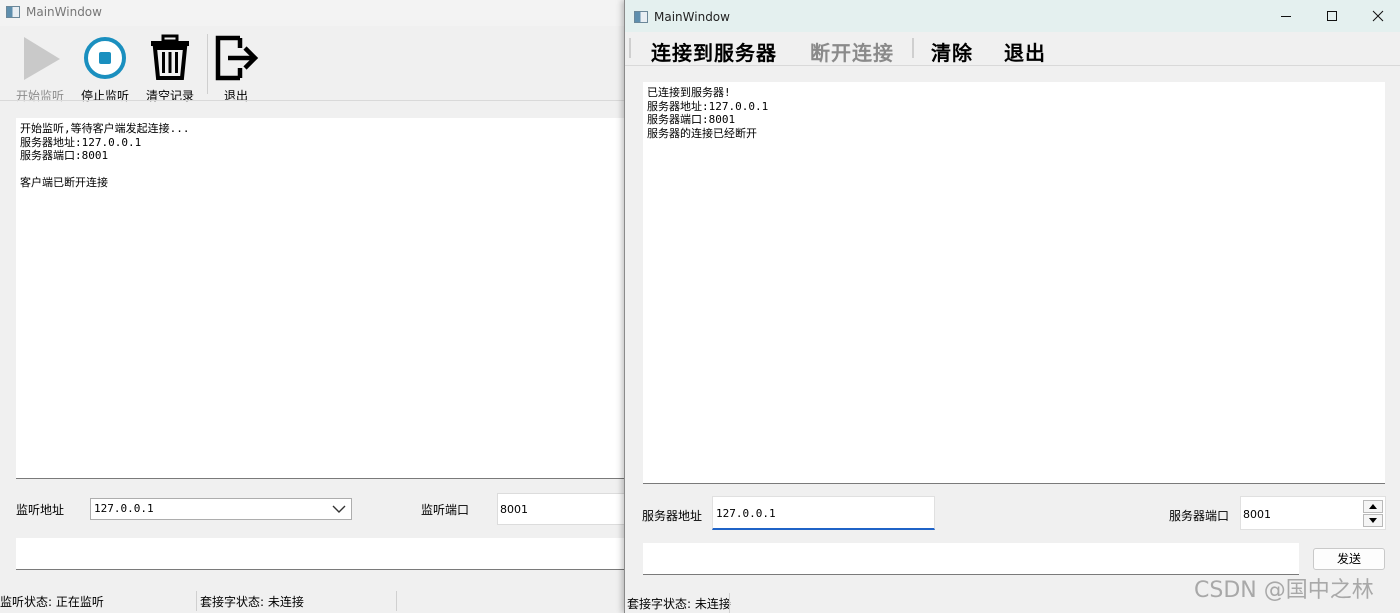 The width and height of the screenshot is (1400, 613). I want to click on spin-up-button, so click(1373, 506).